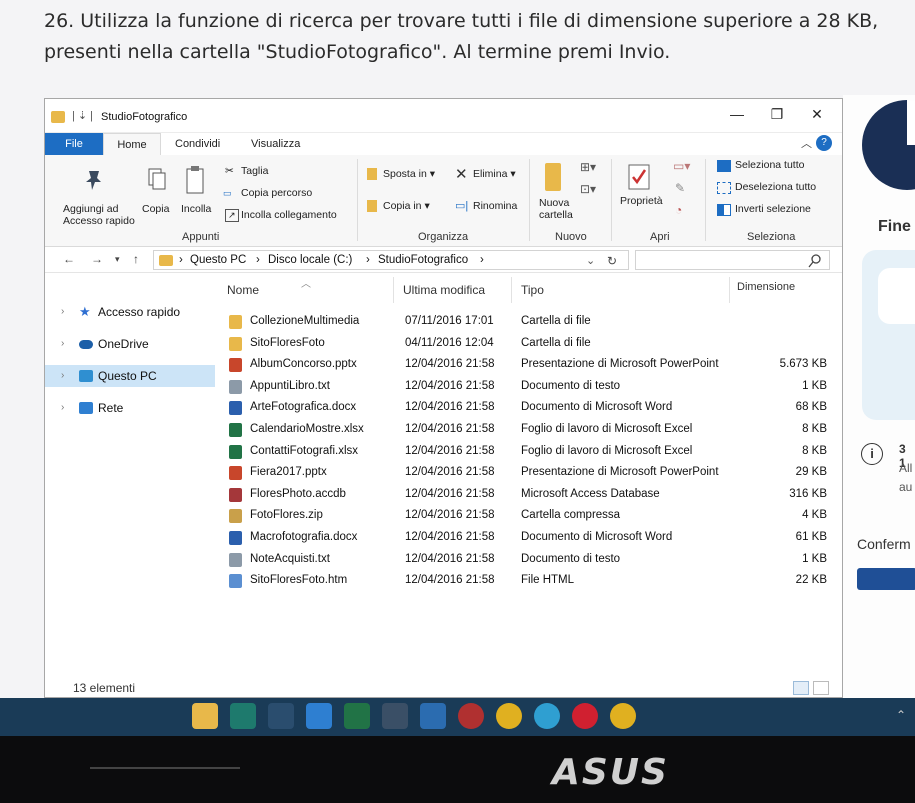 This screenshot has height=803, width=915. Describe the element at coordinates (894, 227) in the screenshot. I see `fine-button: Fine` at that location.